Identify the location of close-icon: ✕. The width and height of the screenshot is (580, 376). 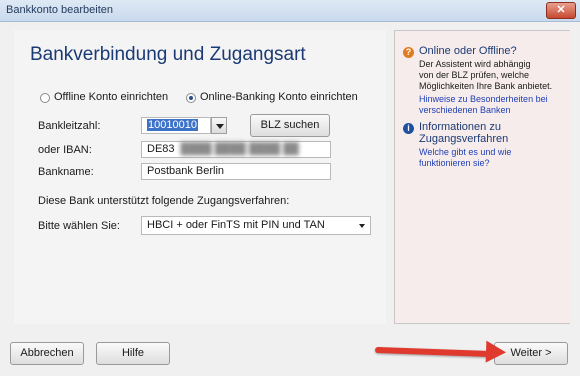
(561, 10).